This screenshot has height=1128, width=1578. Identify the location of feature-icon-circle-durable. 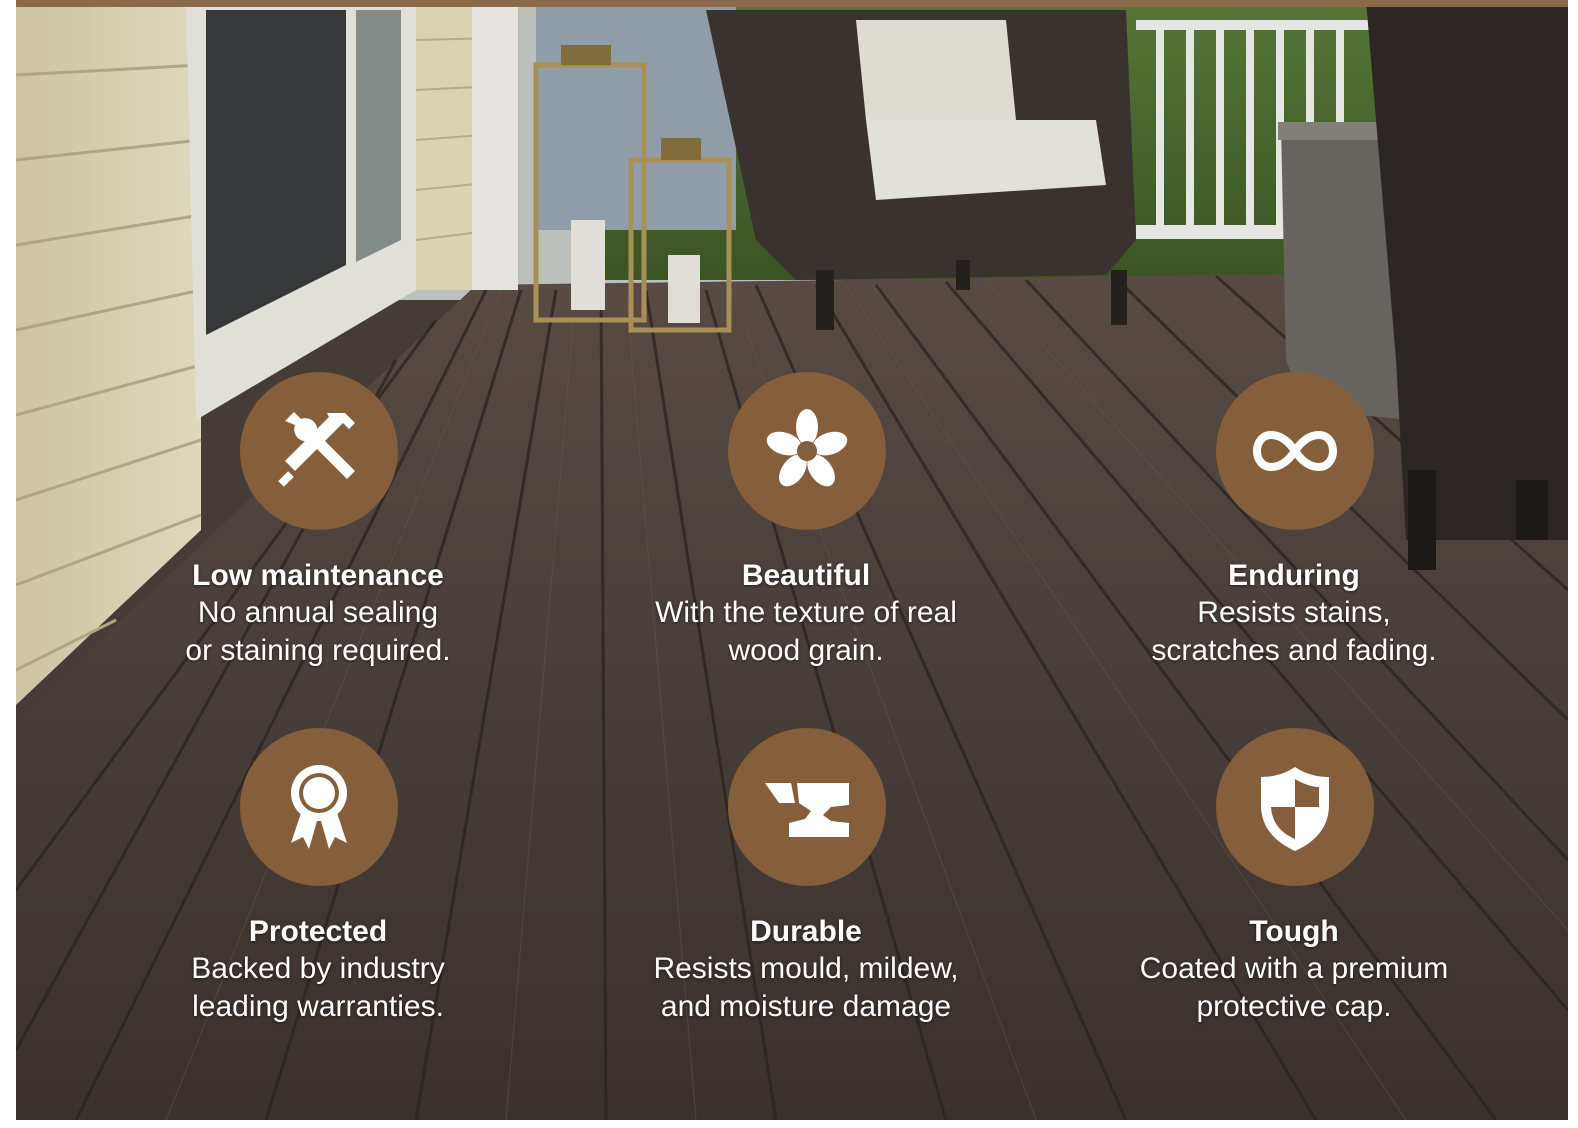
(807, 807).